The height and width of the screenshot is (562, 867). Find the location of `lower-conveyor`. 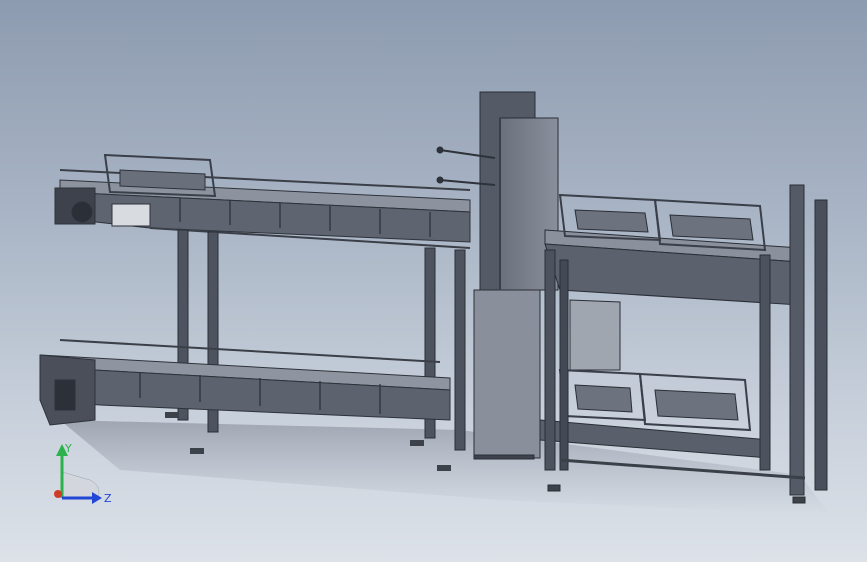

lower-conveyor is located at coordinates (245, 382).